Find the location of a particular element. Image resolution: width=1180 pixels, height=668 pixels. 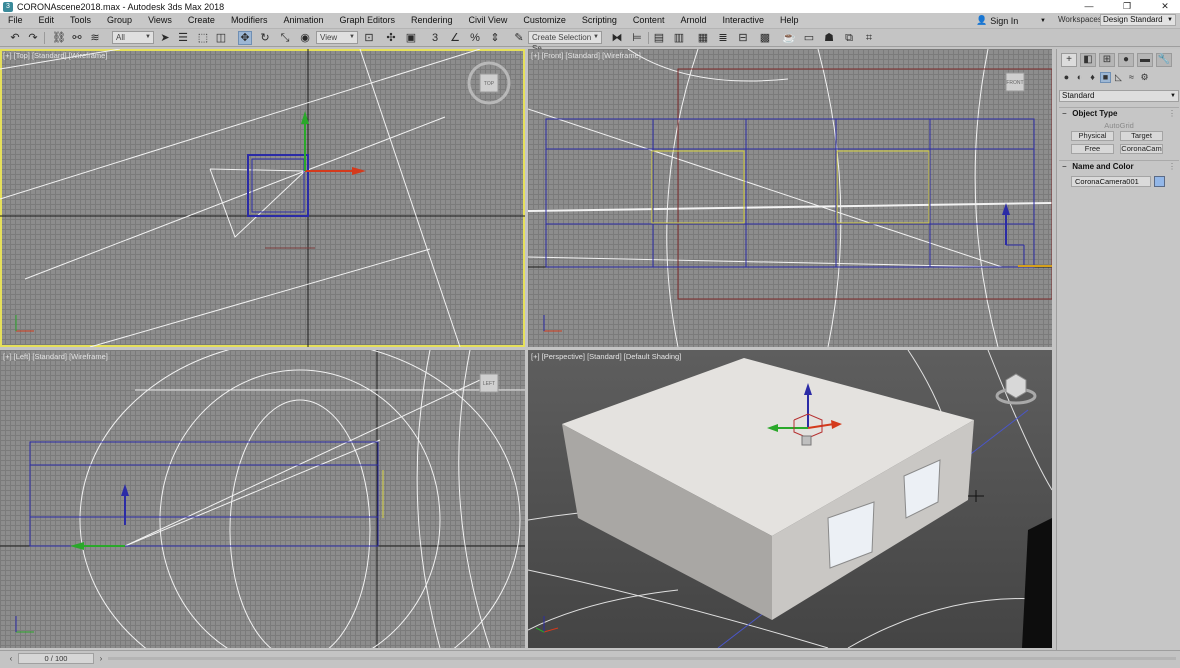

restore-button: ❐ is located at coordinates (1127, 6).